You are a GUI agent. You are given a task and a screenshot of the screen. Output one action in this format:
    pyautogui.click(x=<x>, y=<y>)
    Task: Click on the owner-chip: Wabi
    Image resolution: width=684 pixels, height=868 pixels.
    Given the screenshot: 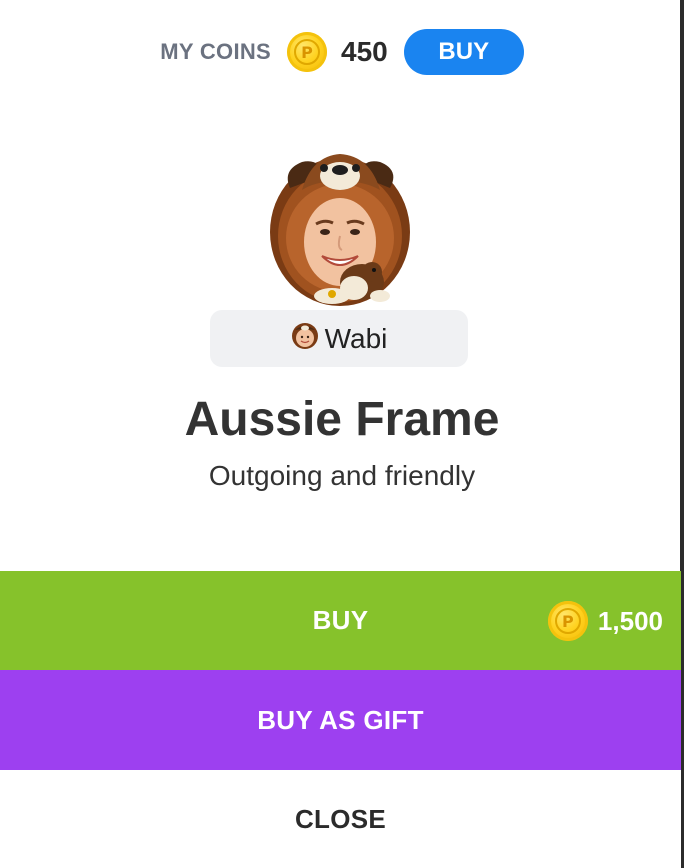 What is the action you would take?
    pyautogui.click(x=339, y=338)
    